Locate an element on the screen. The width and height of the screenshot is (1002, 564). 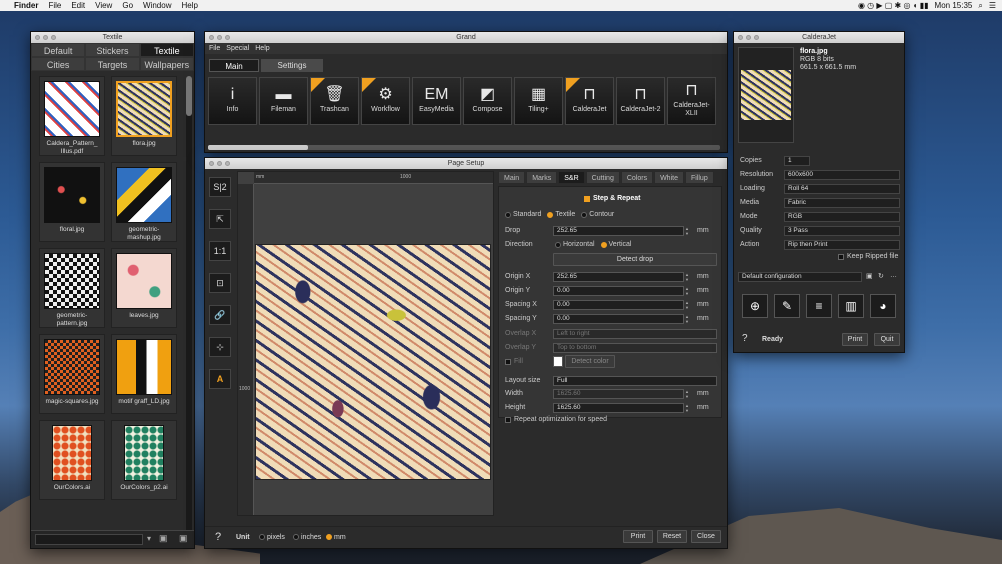
print-button: Print is located at coordinates (638, 536).